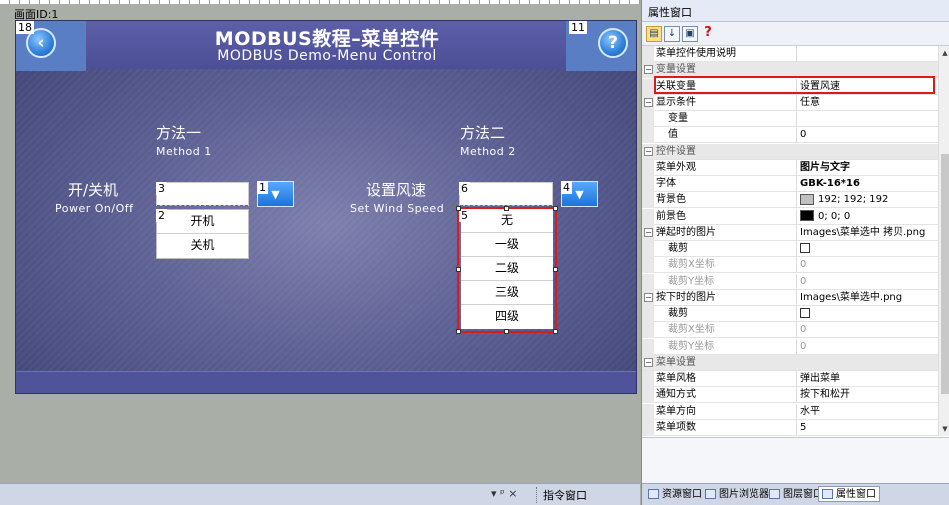 The height and width of the screenshot is (505, 949). What do you see at coordinates (867, 395) in the screenshot?
I see `property-value: 按下和松开` at bounding box center [867, 395].